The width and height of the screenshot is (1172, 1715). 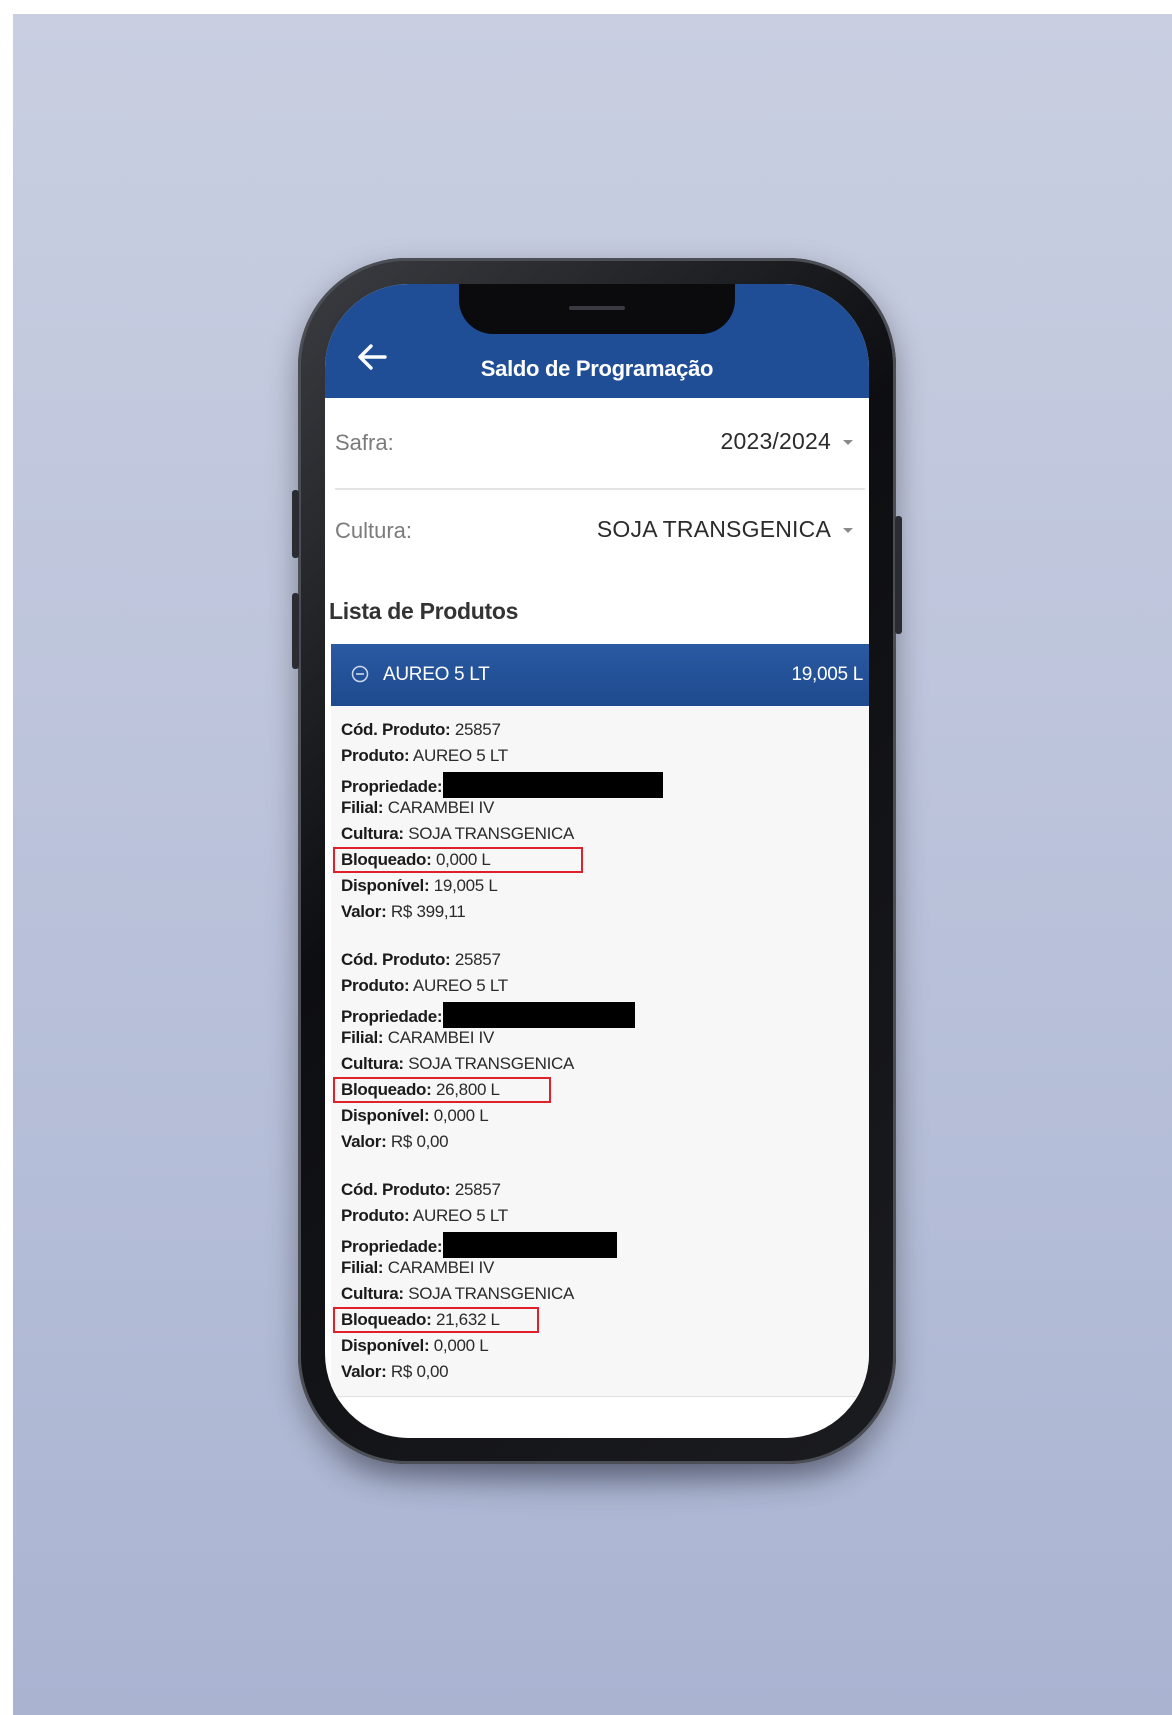 I want to click on cultura-label: Cultura:, so click(x=374, y=530).